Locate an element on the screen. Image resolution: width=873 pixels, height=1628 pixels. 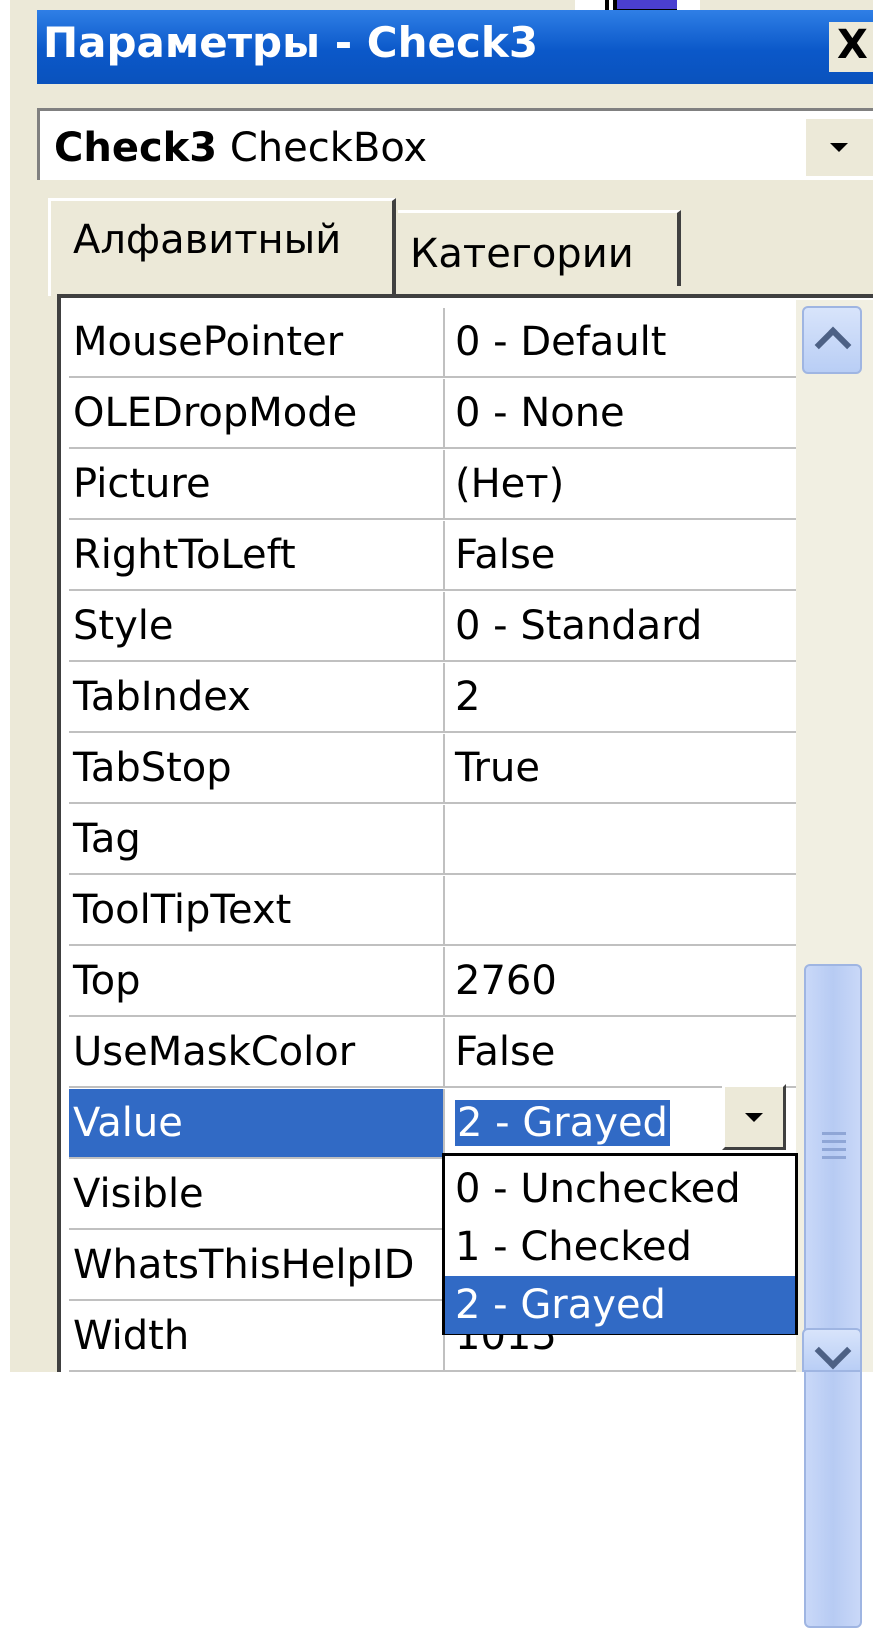
property-name: Visible is located at coordinates (257, 1195).